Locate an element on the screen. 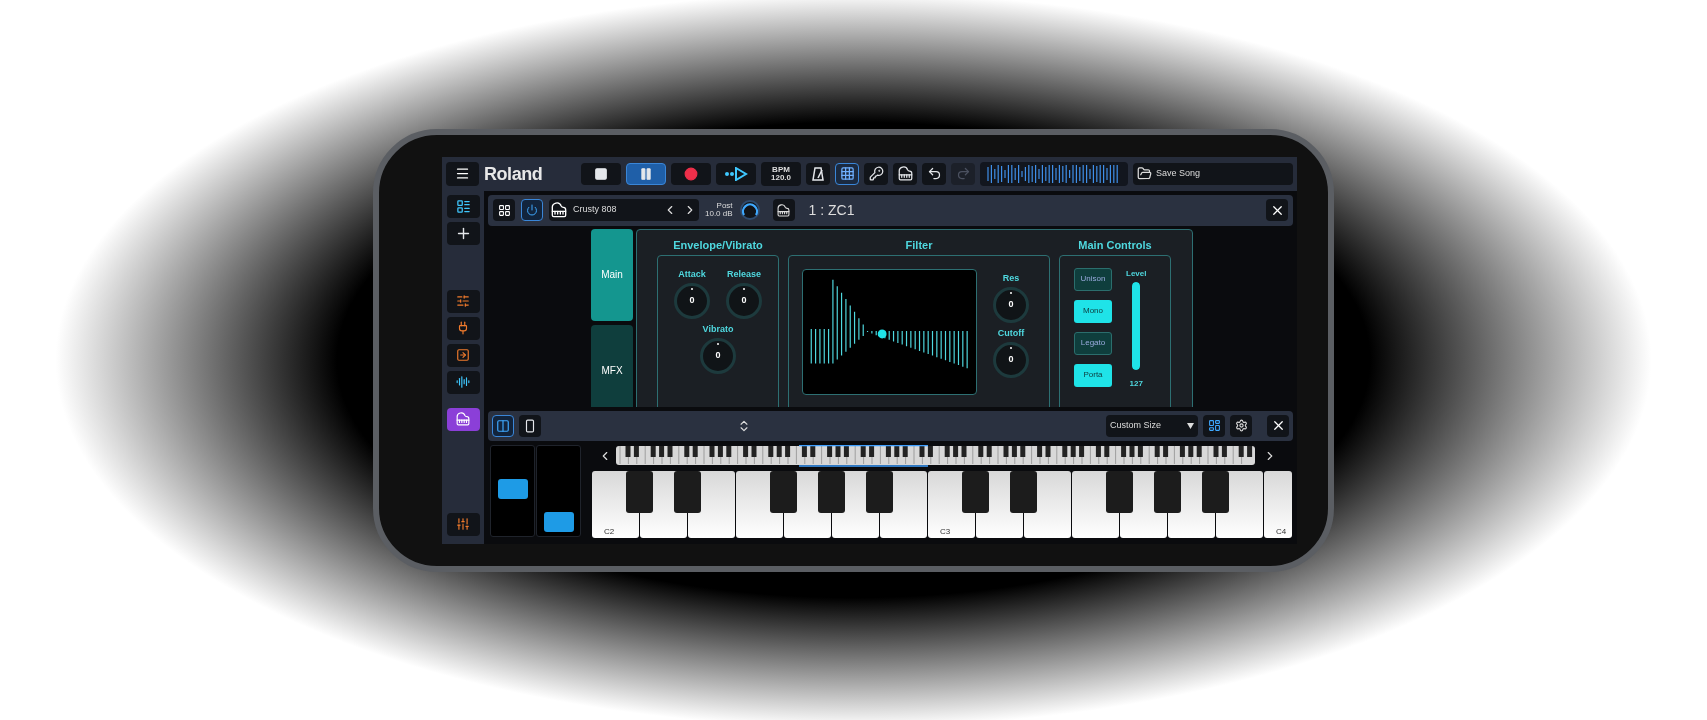 This screenshot has height=720, width=1707. level-slider is located at coordinates (1136, 325).